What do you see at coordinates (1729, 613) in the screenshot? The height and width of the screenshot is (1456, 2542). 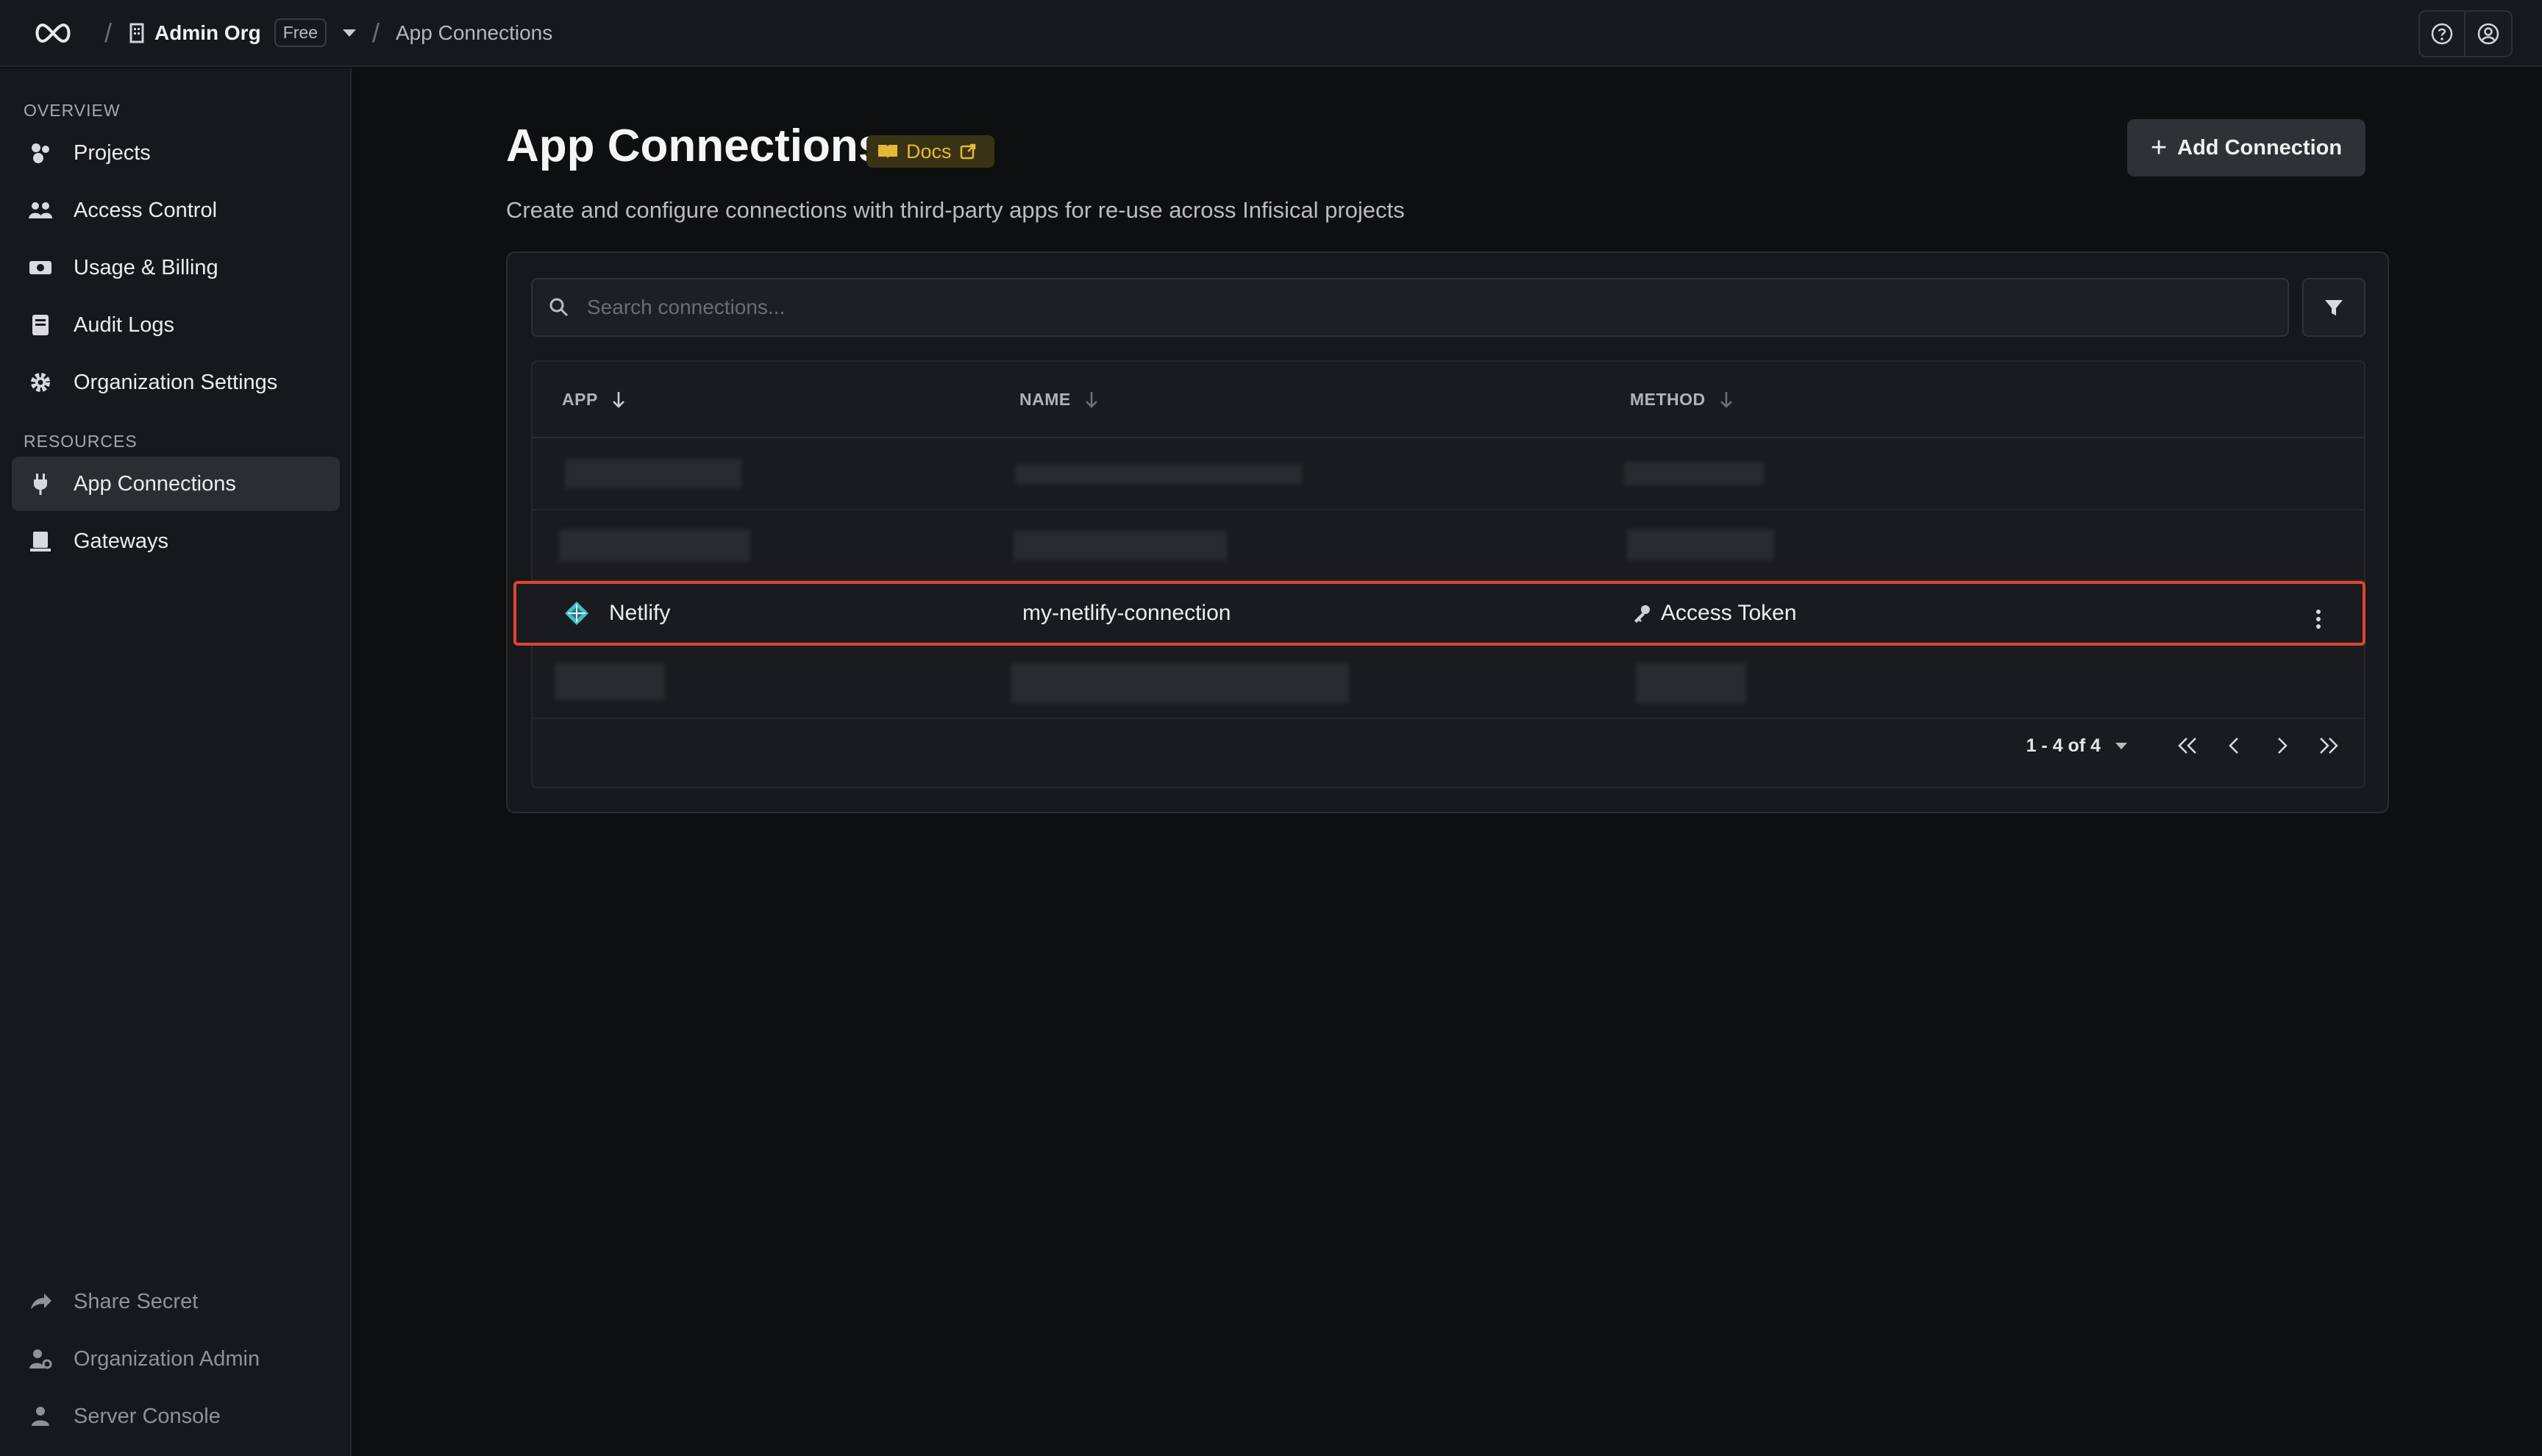 I see `method-name: Access Token` at bounding box center [1729, 613].